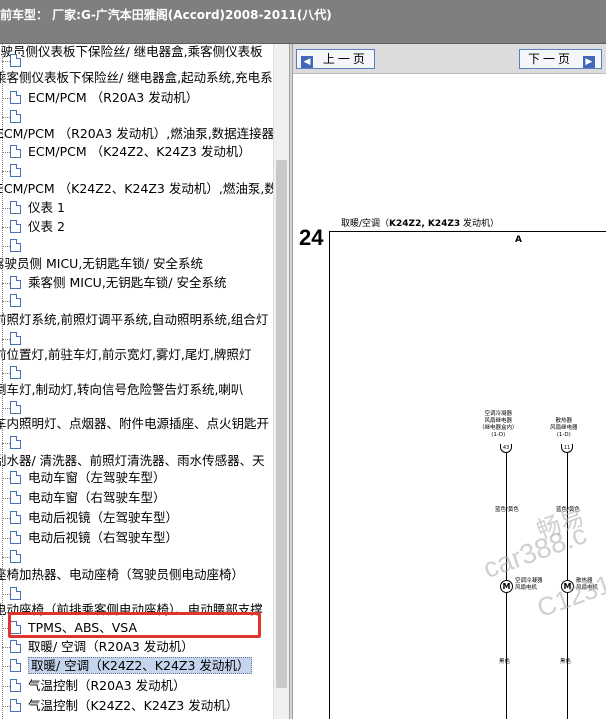  What do you see at coordinates (335, 59) in the screenshot?
I see `prev-page-button: ◀ 上一页` at bounding box center [335, 59].